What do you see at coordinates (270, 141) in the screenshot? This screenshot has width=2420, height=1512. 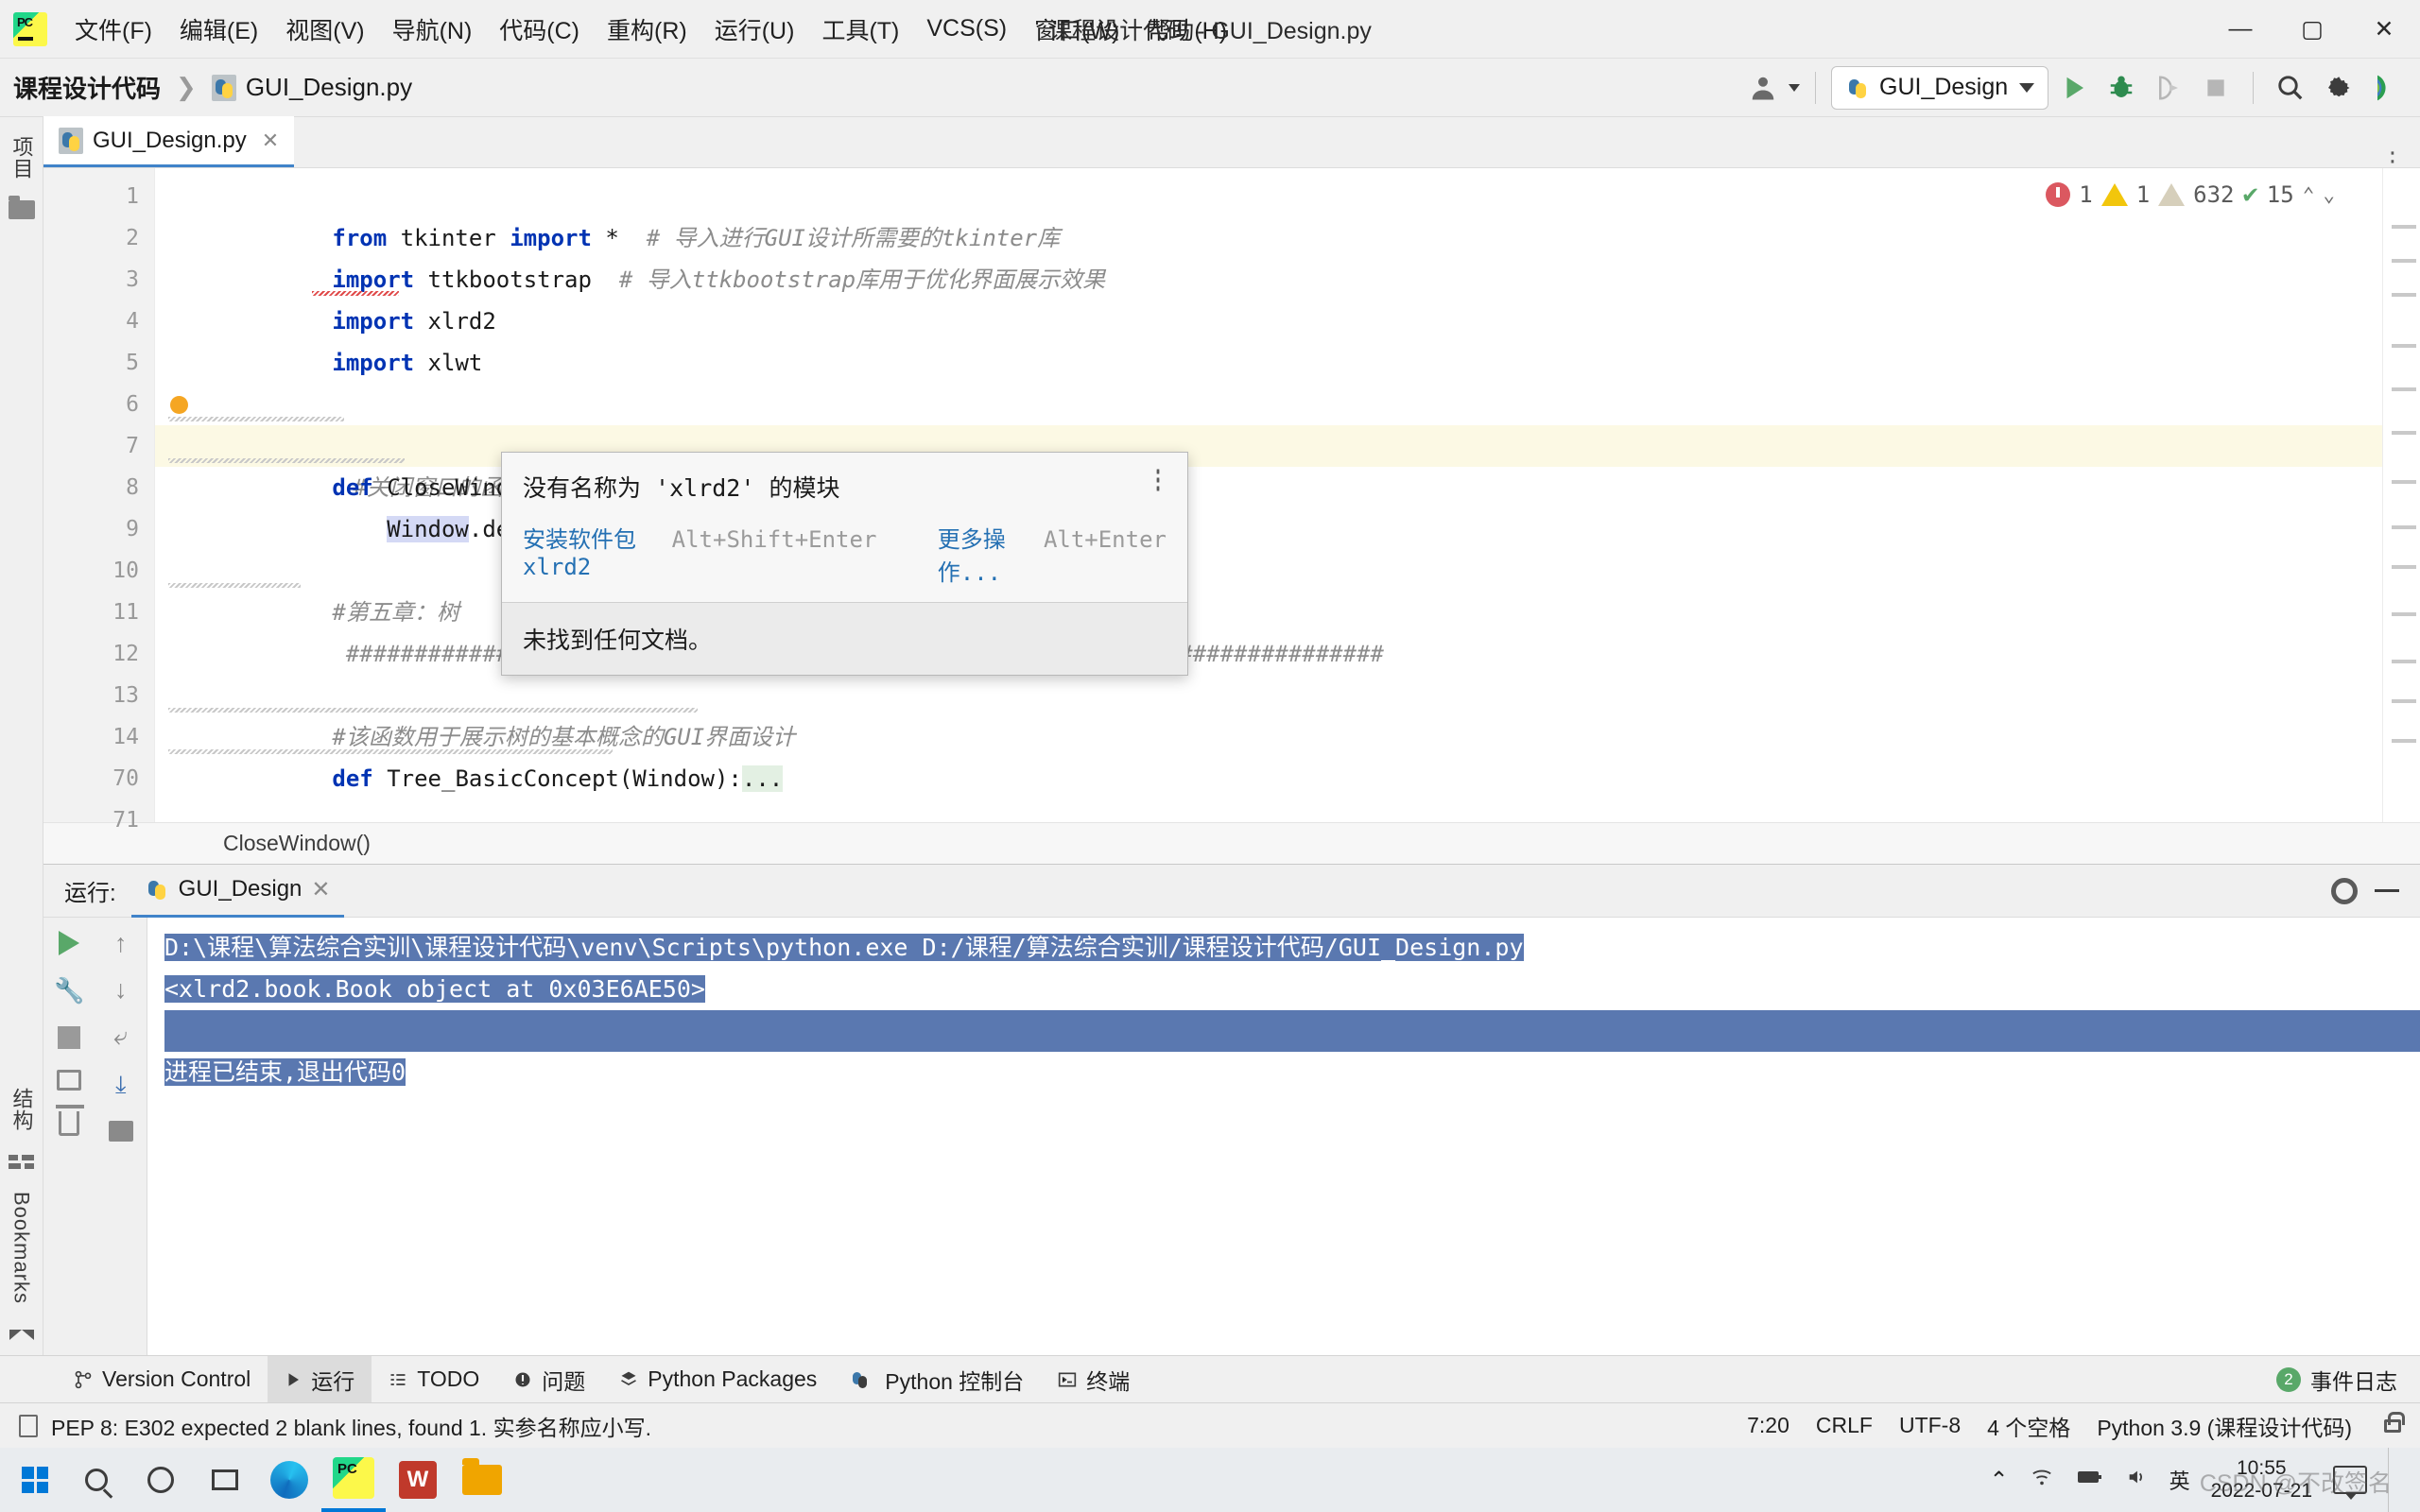 I see `editor-tab-close-icon: ✕` at bounding box center [270, 141].